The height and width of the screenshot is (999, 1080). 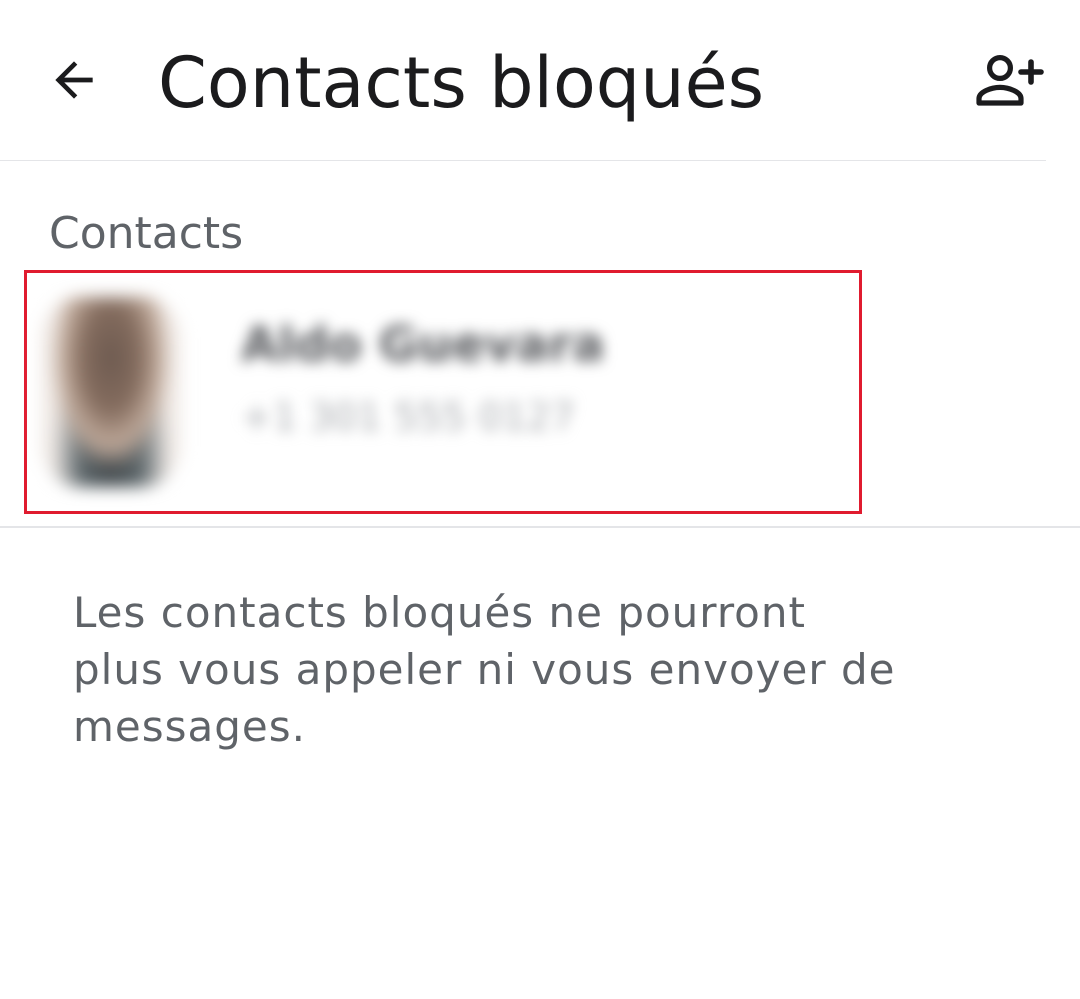 I want to click on section-header-contacts: Contacts, so click(x=146, y=233).